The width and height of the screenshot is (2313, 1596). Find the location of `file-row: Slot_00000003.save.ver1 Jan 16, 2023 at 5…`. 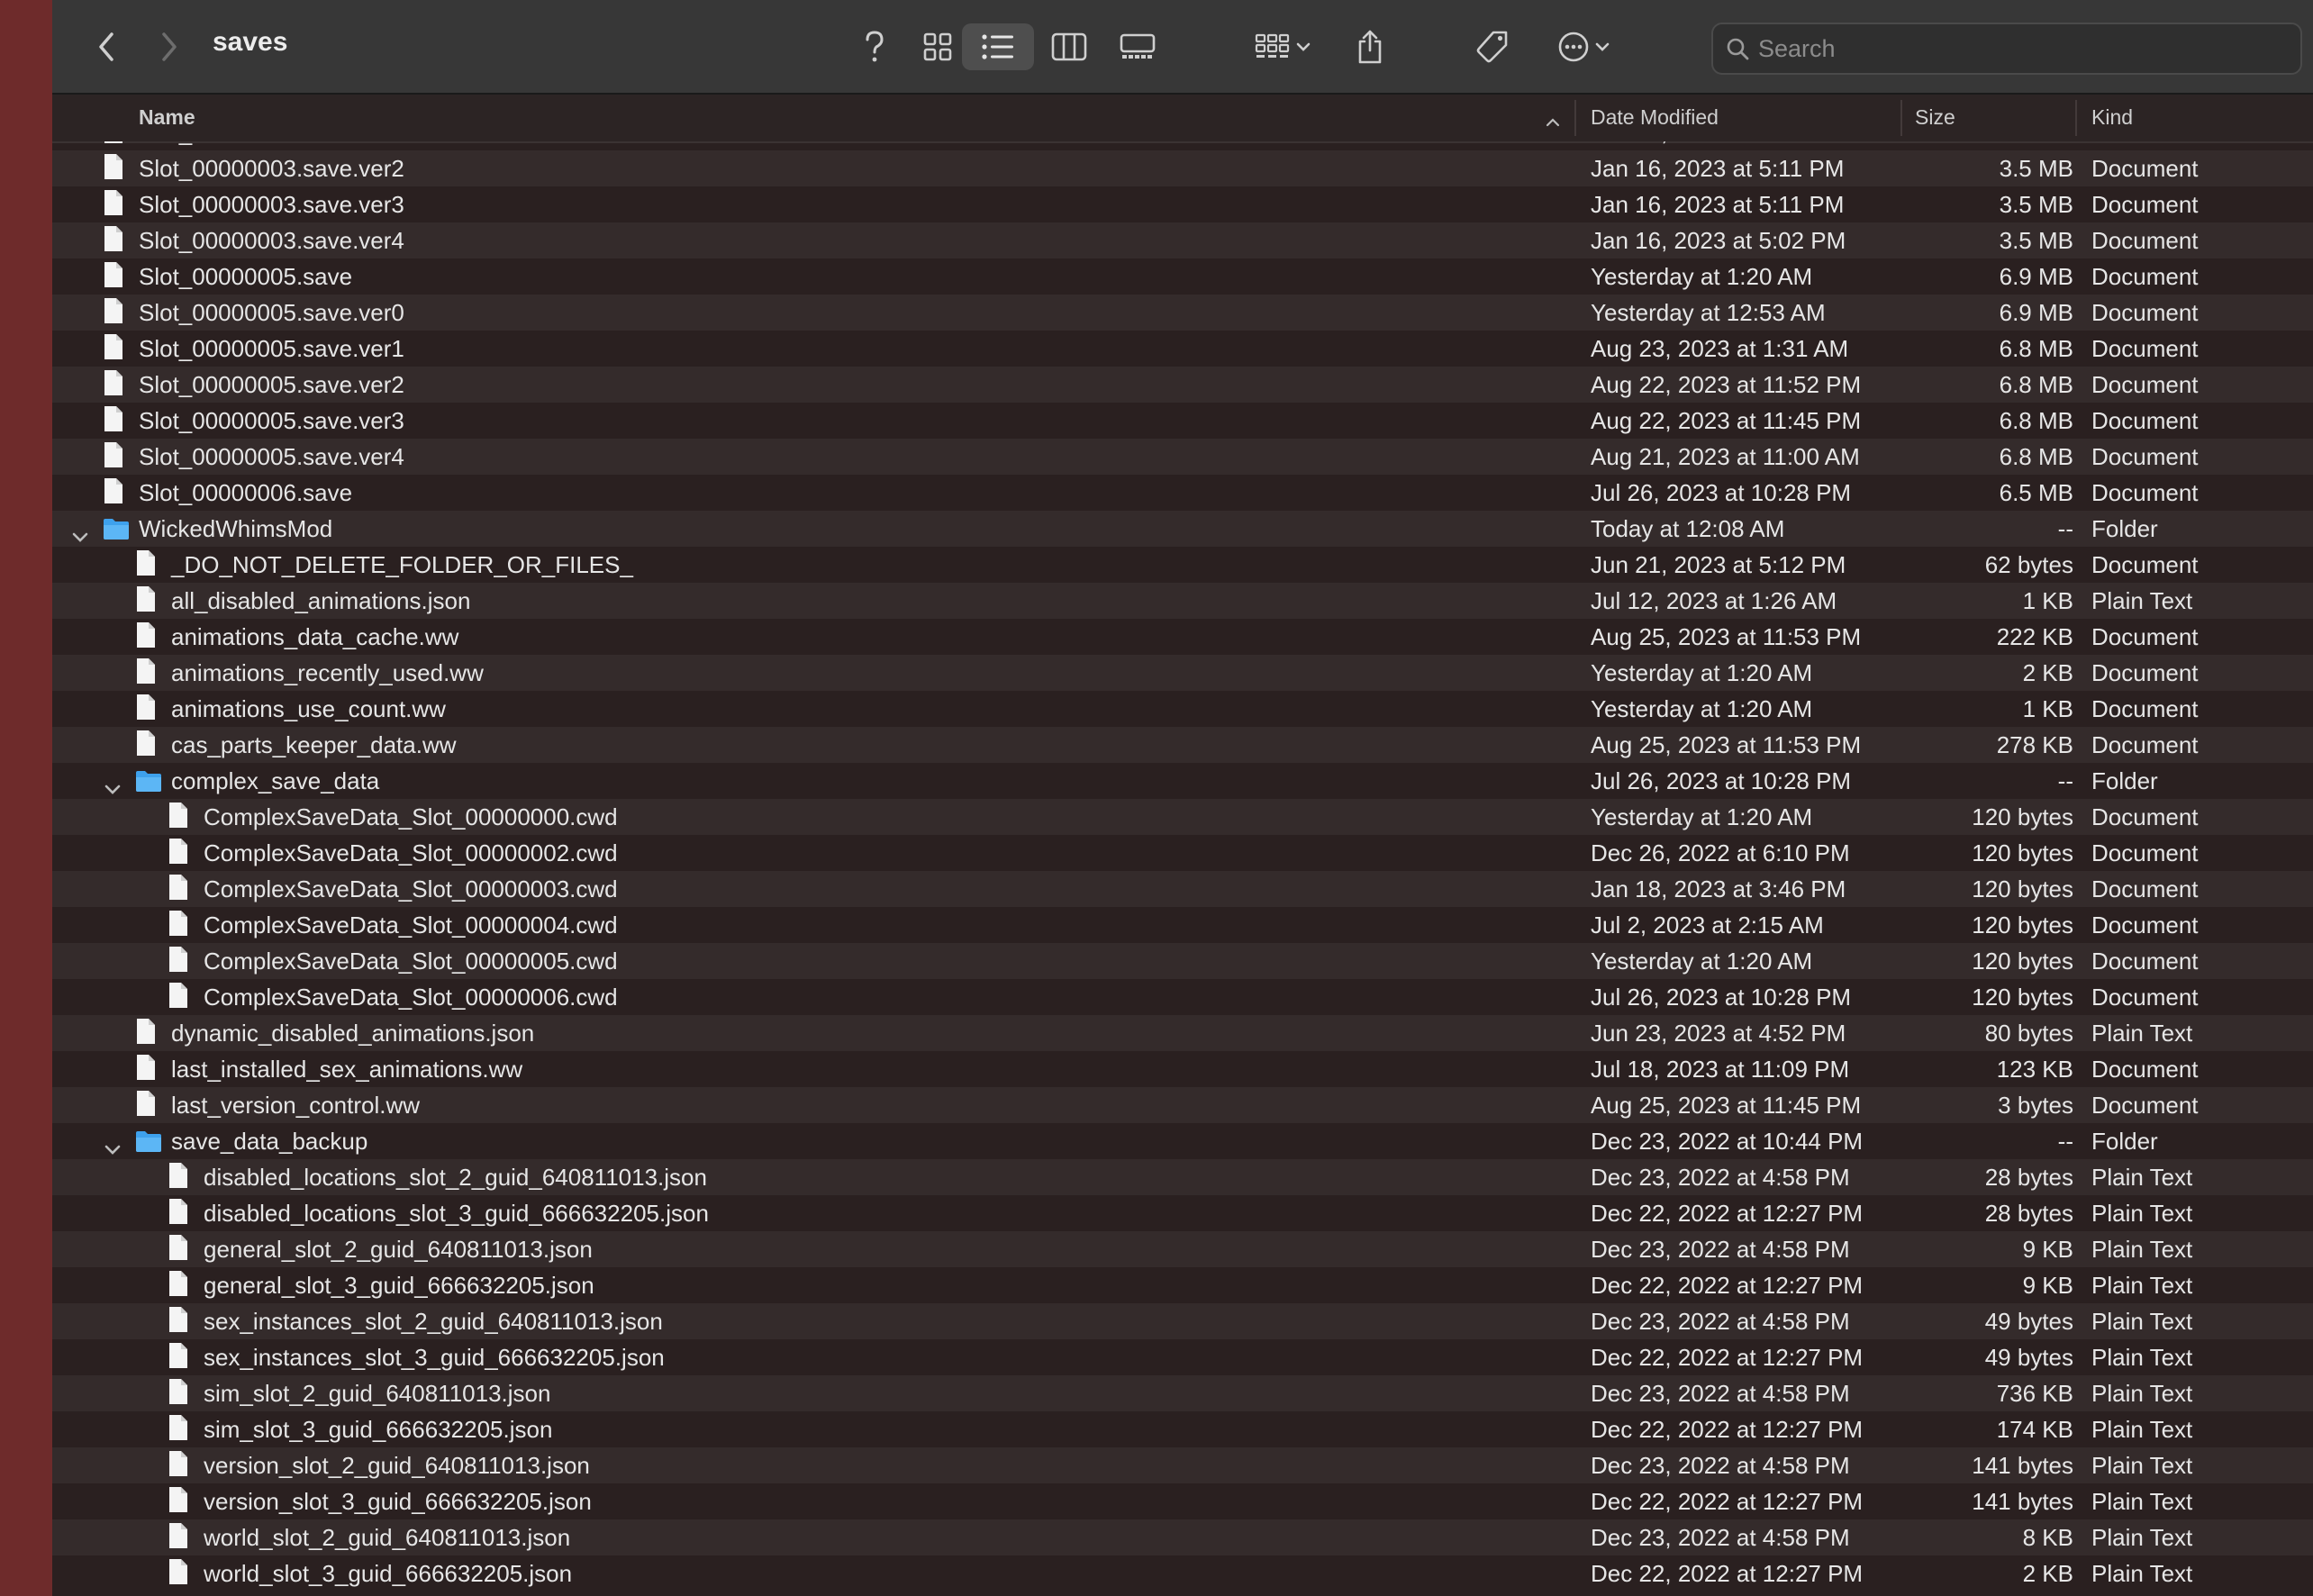

file-row: Slot_00000003.save.ver1 Jan 16, 2023 at 5… is located at coordinates (1182, 145).